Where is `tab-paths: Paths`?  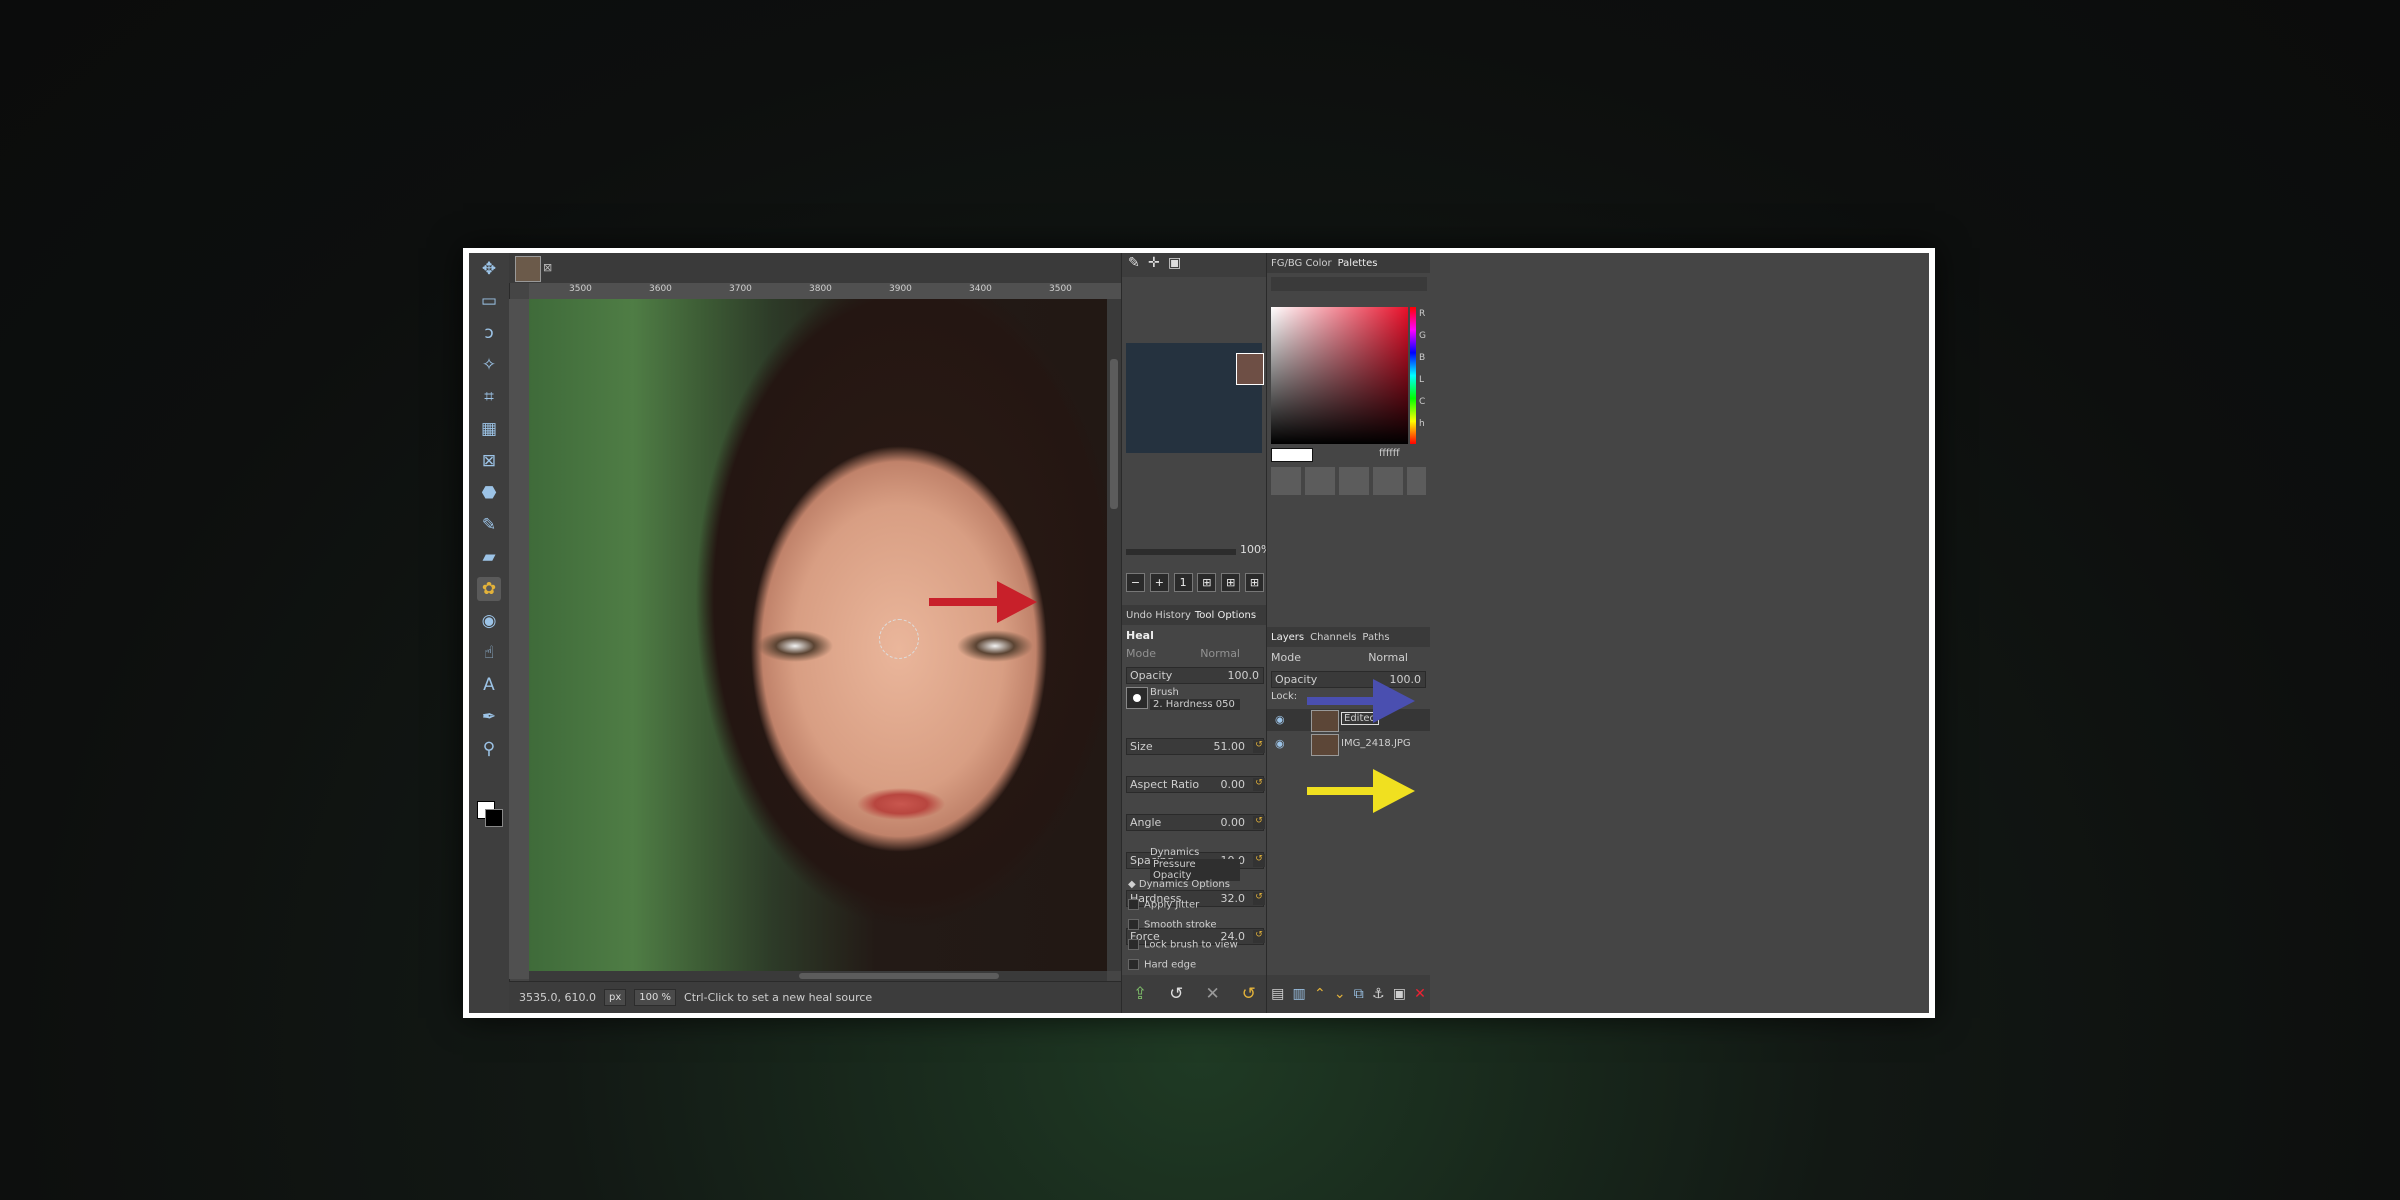 tab-paths: Paths is located at coordinates (1375, 637).